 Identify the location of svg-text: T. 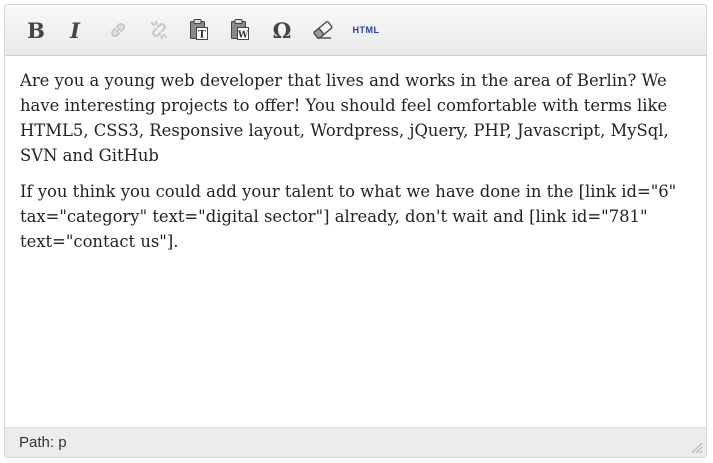
(202, 35).